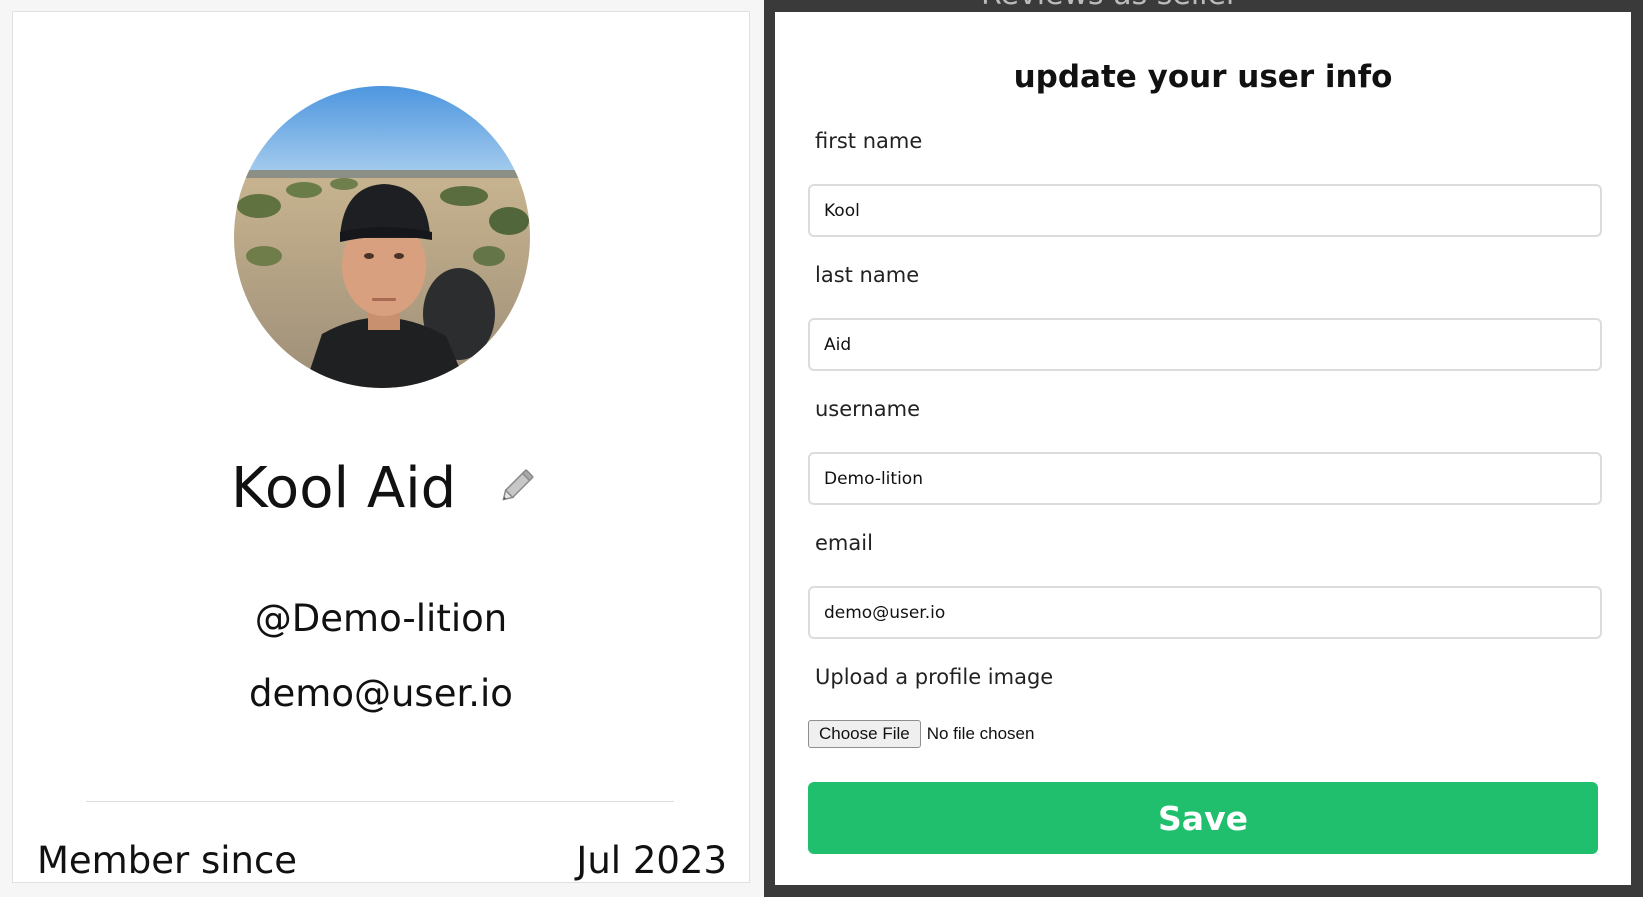  I want to click on last-name-input, so click(1205, 344).